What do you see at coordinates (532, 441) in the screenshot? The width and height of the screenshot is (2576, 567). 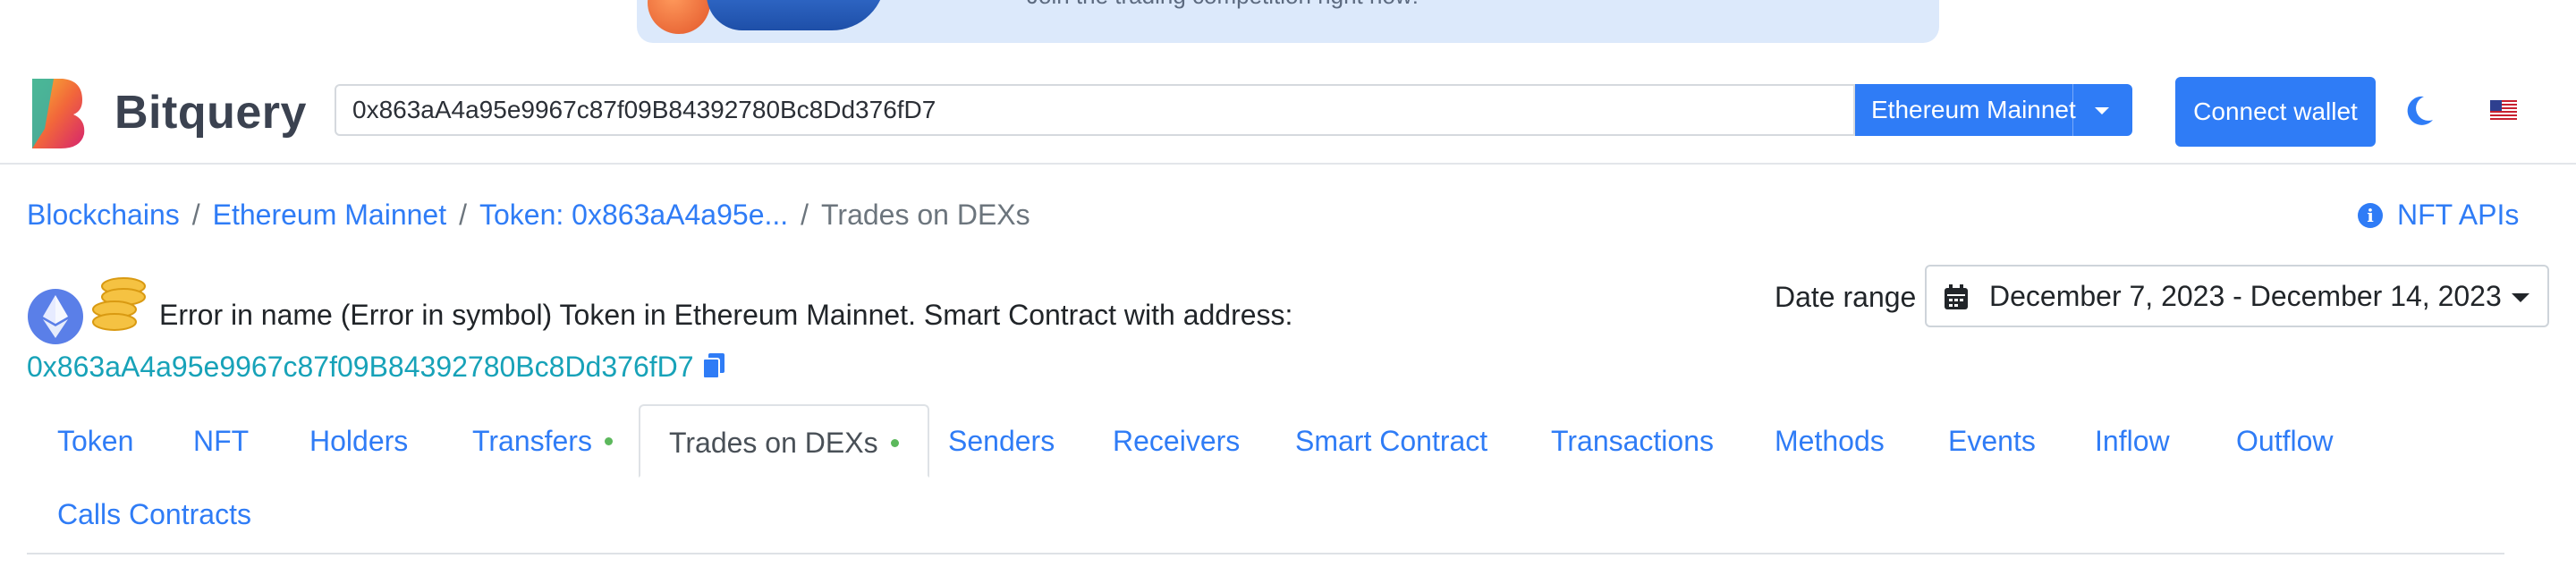 I see `tab-transfers-label: Transfers` at bounding box center [532, 441].